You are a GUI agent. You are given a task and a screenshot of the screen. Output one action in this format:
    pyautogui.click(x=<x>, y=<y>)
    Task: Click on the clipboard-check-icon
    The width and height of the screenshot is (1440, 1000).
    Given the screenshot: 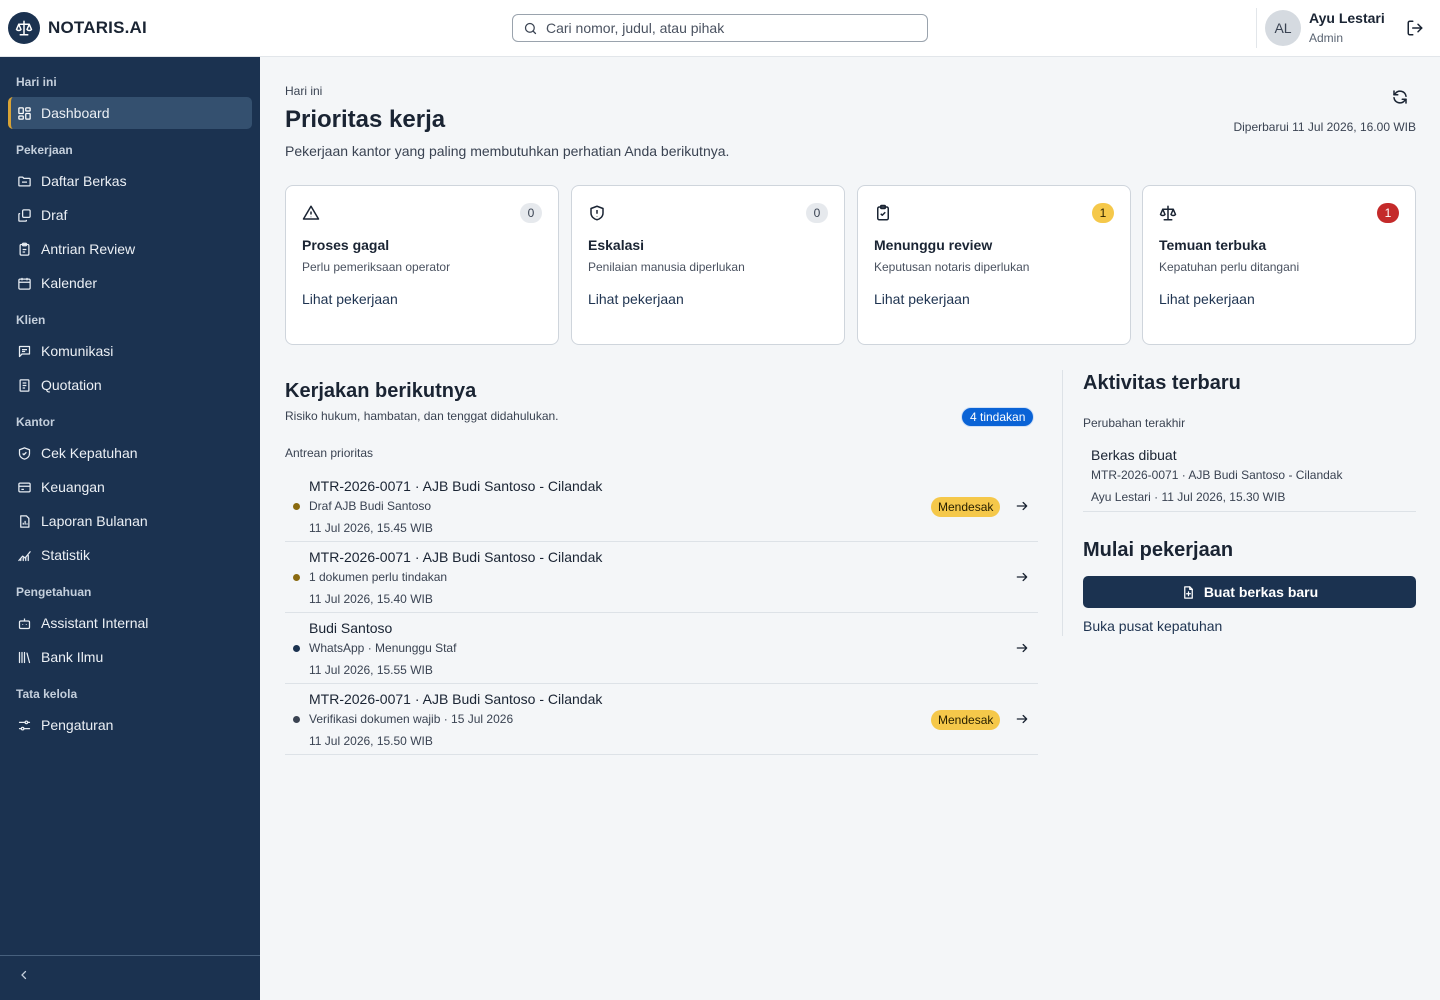 What is the action you would take?
    pyautogui.click(x=883, y=212)
    